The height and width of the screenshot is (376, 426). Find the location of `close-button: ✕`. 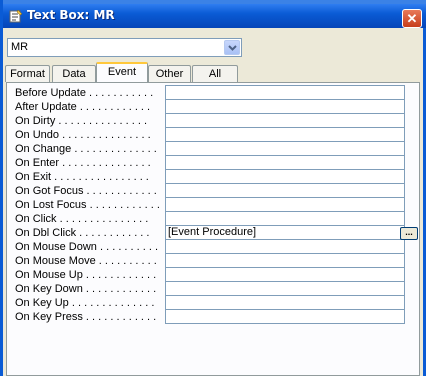

close-button: ✕ is located at coordinates (412, 18).